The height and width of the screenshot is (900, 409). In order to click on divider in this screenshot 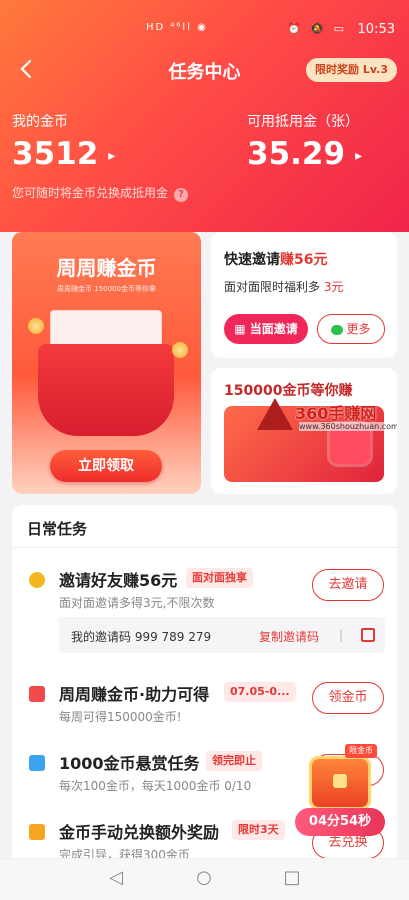, I will do `click(204, 547)`.